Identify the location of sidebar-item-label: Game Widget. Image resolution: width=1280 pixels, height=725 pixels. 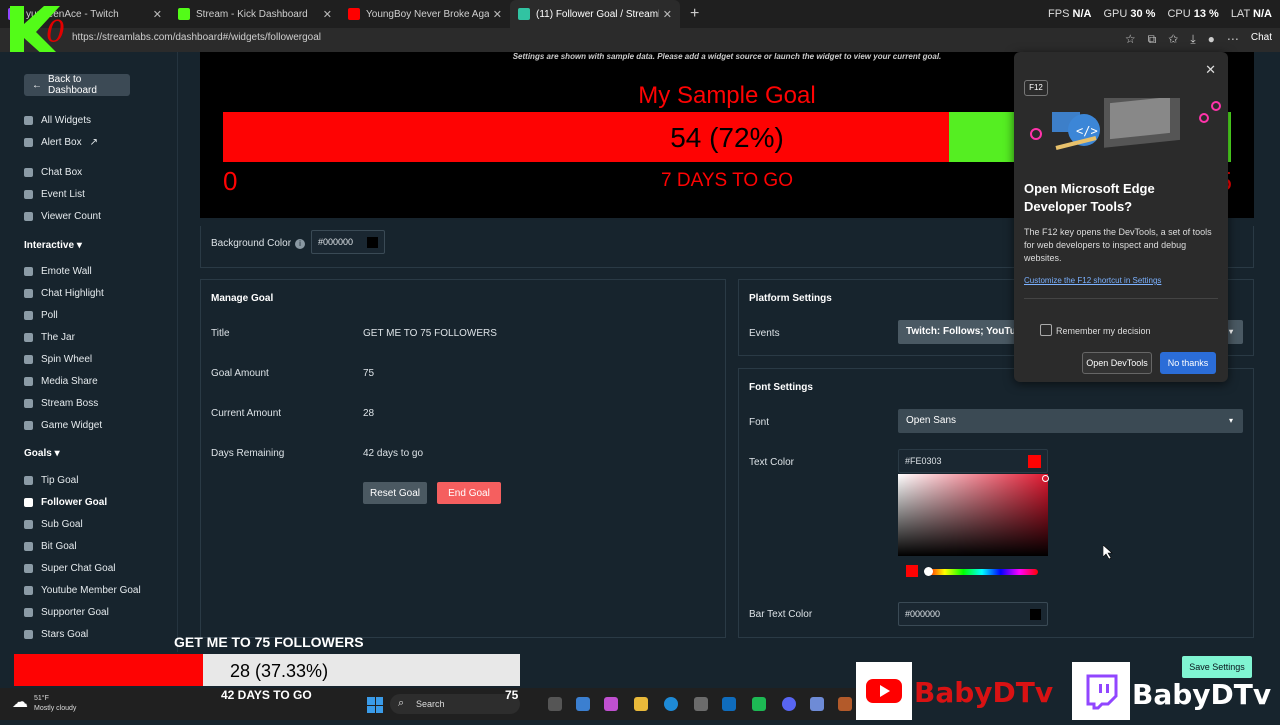
(72, 425).